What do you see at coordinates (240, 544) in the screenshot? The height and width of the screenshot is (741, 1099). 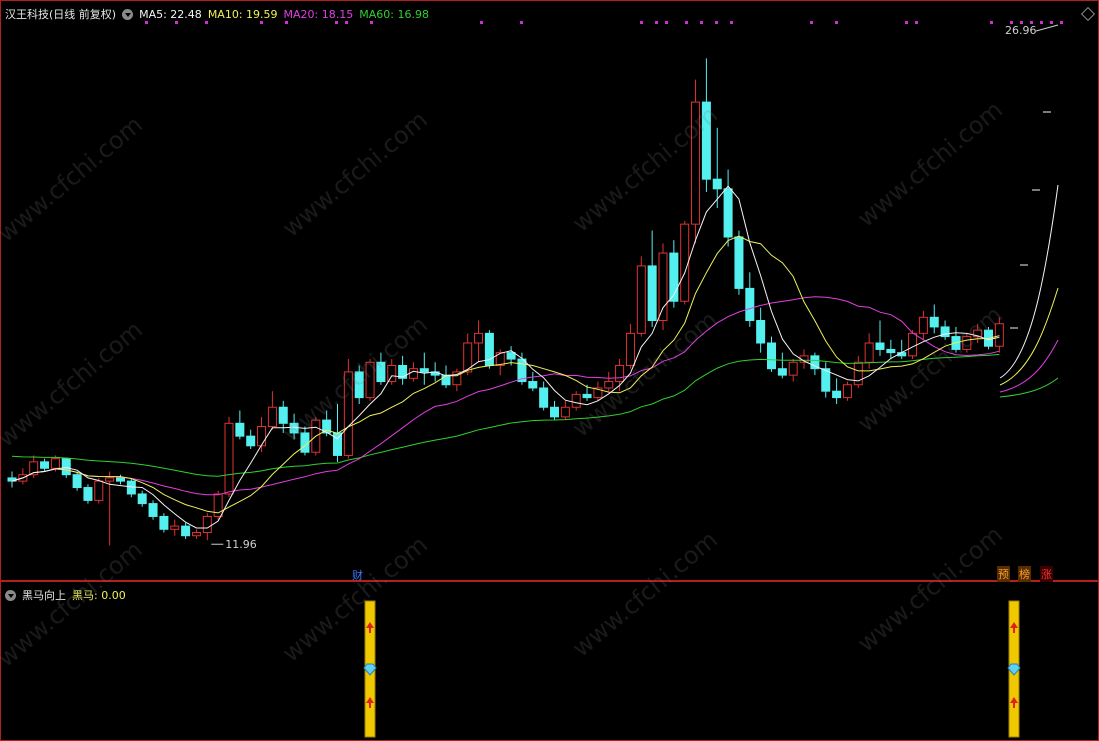 I see `low-price-label: 11.96` at bounding box center [240, 544].